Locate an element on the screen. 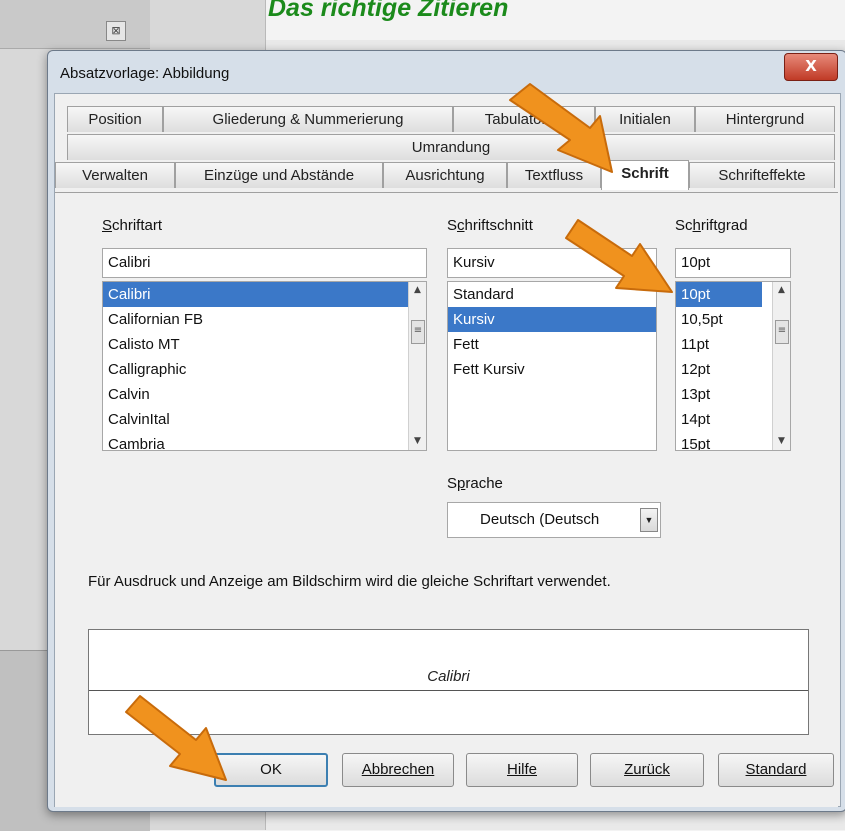 The height and width of the screenshot is (831, 845). list-item: Standard is located at coordinates (552, 294).